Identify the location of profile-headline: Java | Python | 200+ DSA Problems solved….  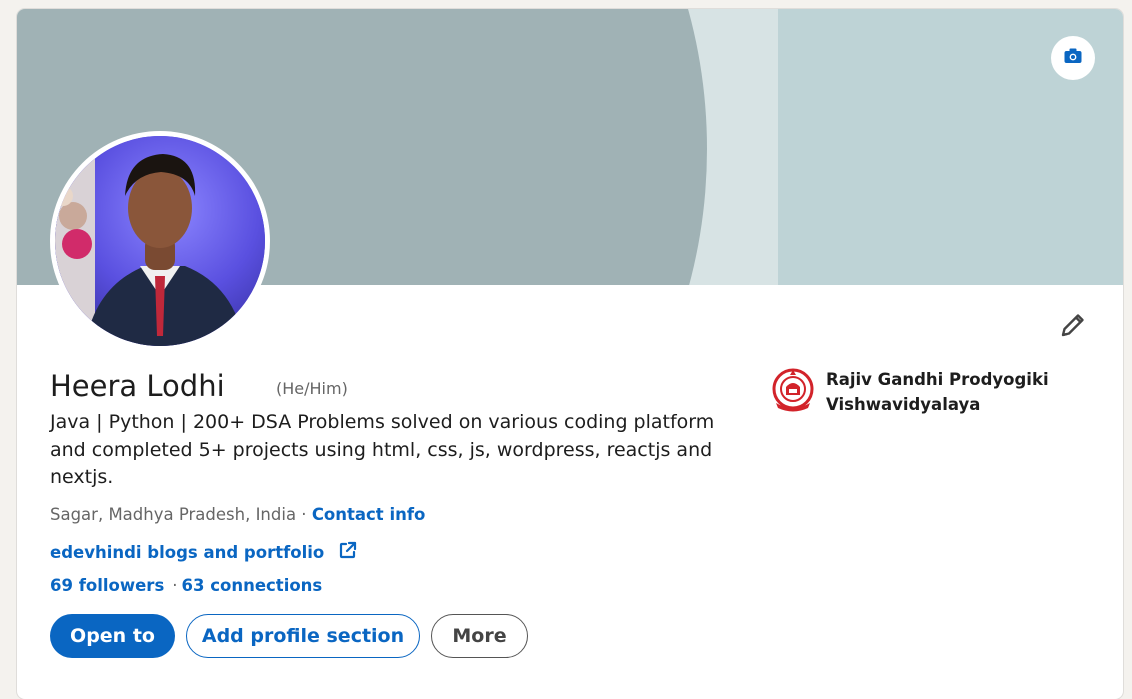
(382, 449).